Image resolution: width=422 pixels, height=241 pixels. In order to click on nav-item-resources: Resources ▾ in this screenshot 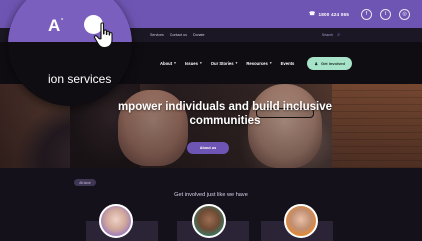, I will do `click(258, 63)`.